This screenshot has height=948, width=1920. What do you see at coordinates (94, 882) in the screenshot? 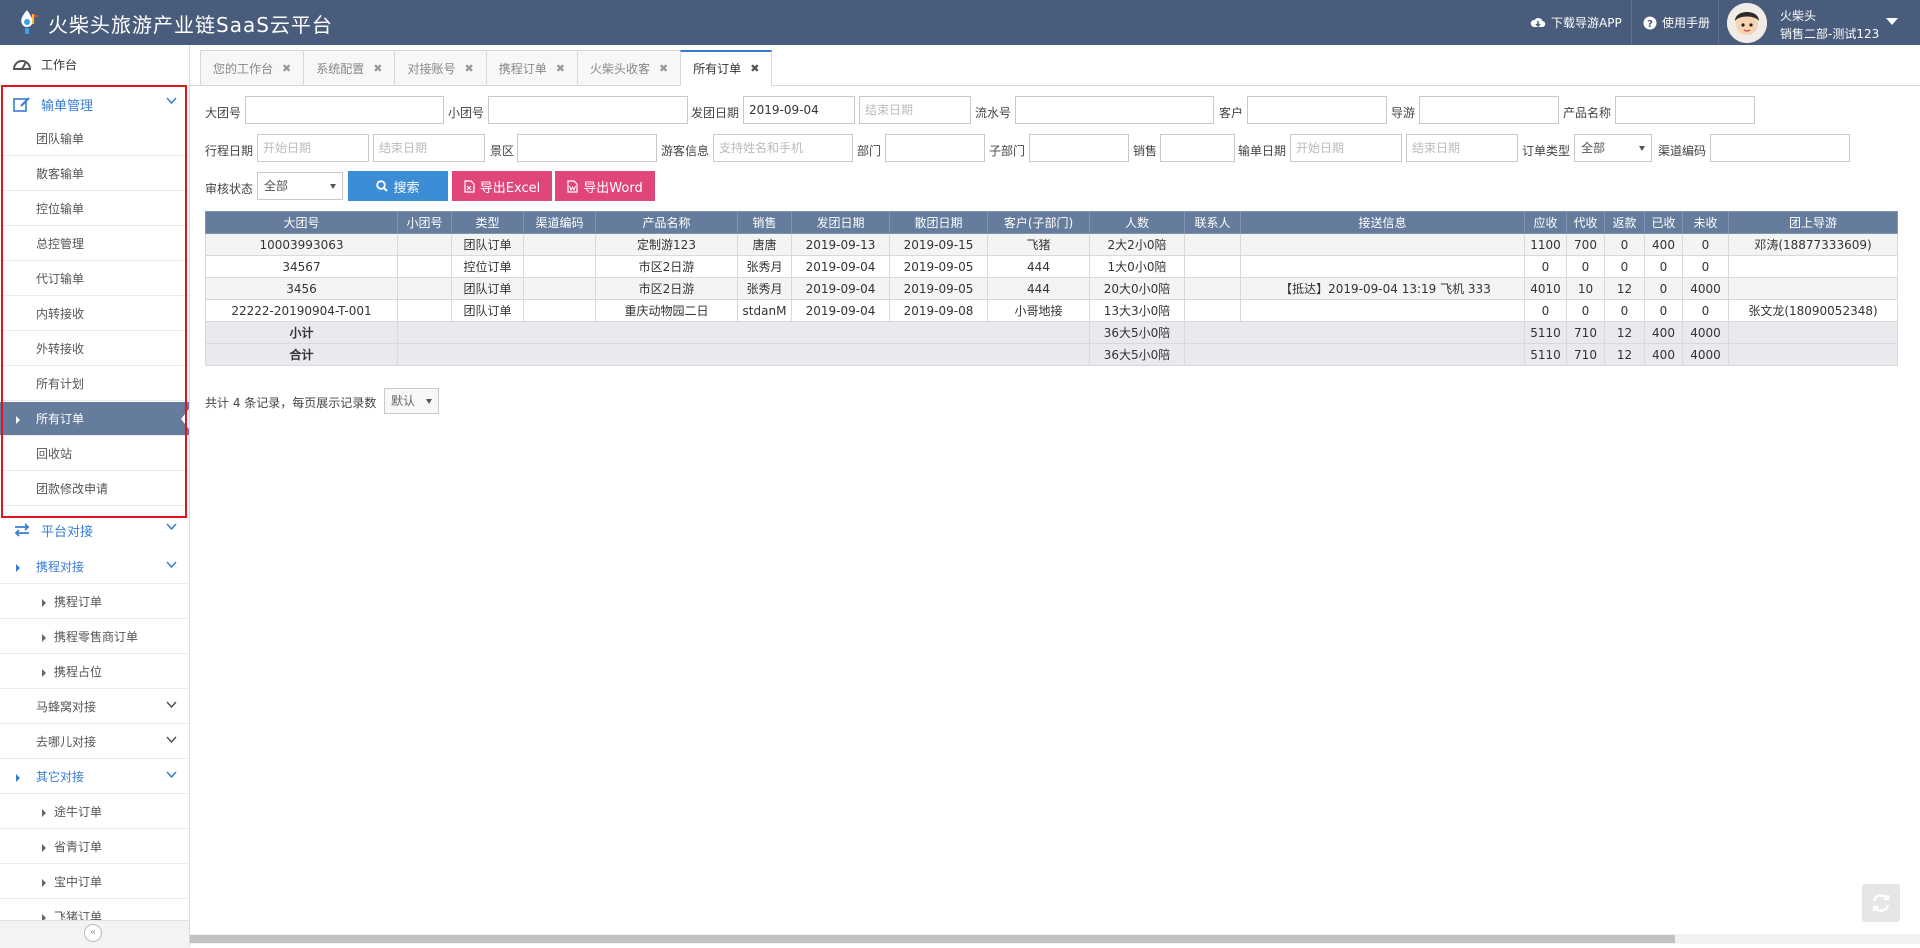
I see `sidebar-item-baozhong: 宝中订单` at bounding box center [94, 882].